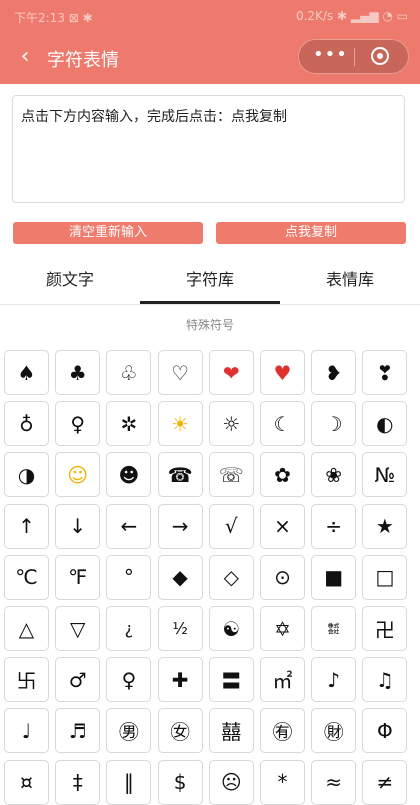 This screenshot has width=420, height=805. I want to click on symbol-cell: 卐, so click(26, 680).